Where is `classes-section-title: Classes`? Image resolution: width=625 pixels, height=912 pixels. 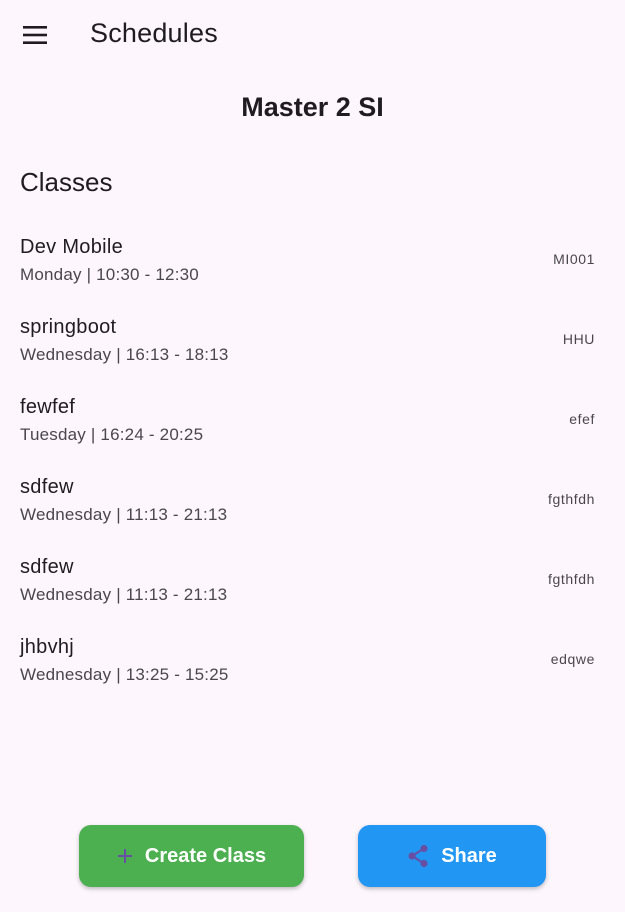
classes-section-title: Classes is located at coordinates (66, 182).